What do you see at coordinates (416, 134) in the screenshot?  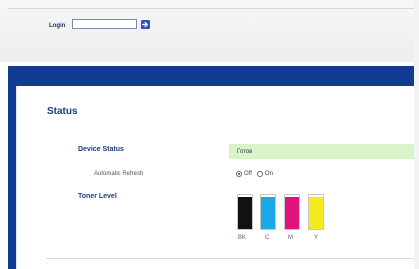 I see `window-edge` at bounding box center [416, 134].